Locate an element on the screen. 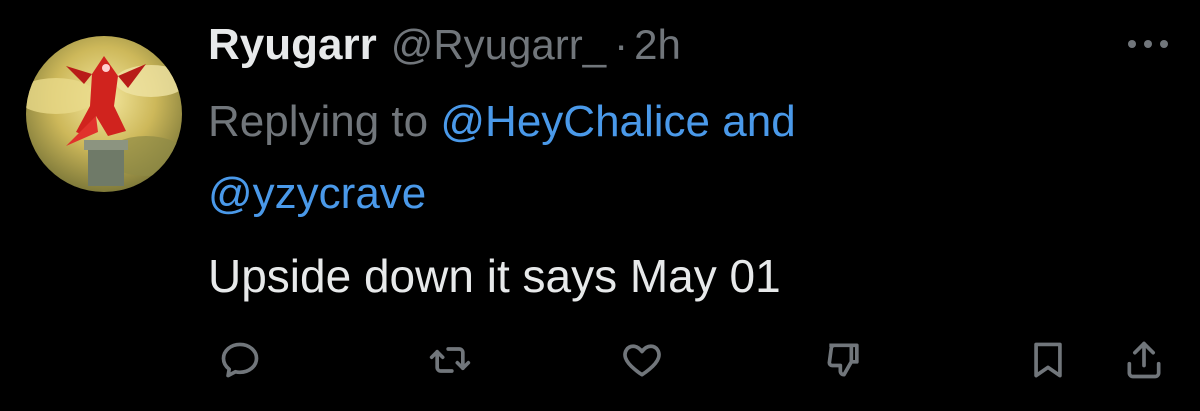  avatar-image is located at coordinates (104, 114).